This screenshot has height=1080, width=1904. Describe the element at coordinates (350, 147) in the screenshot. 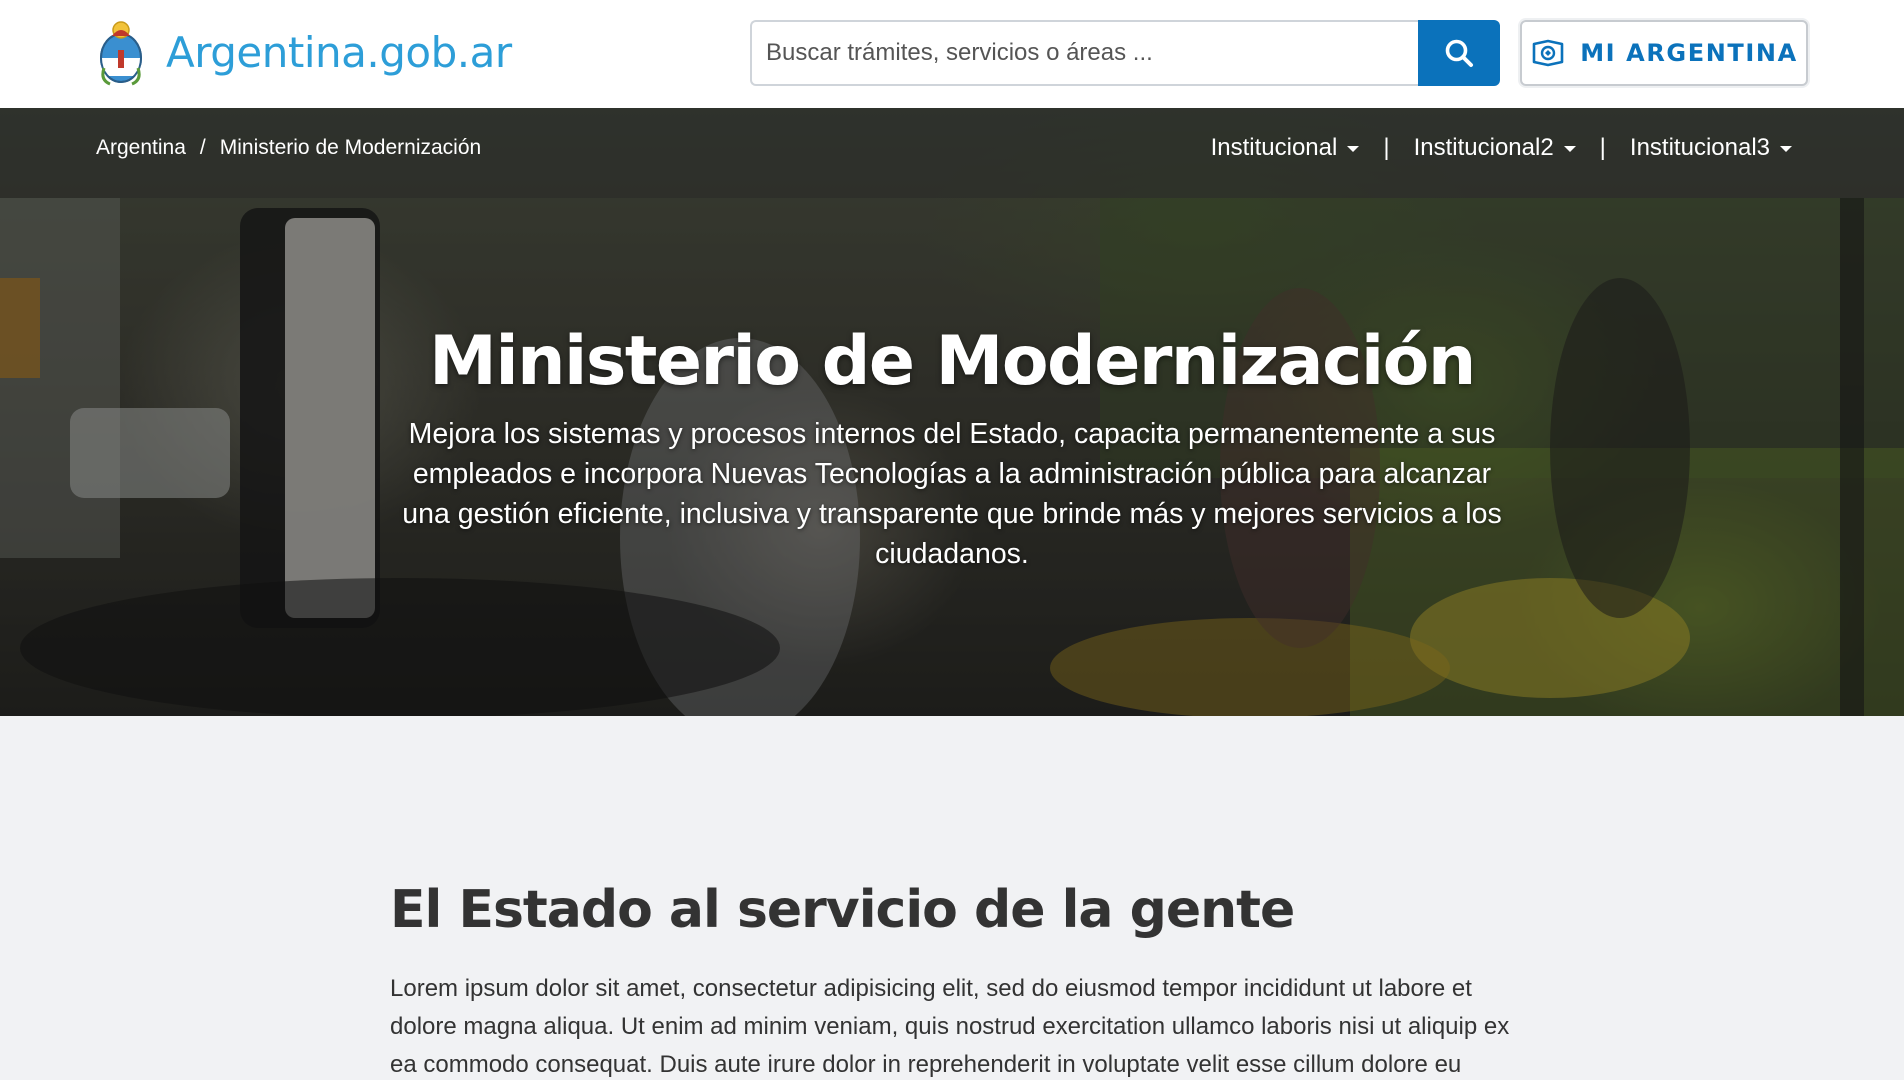

I see `breadcrumb-current: Ministerio de Modernización` at that location.